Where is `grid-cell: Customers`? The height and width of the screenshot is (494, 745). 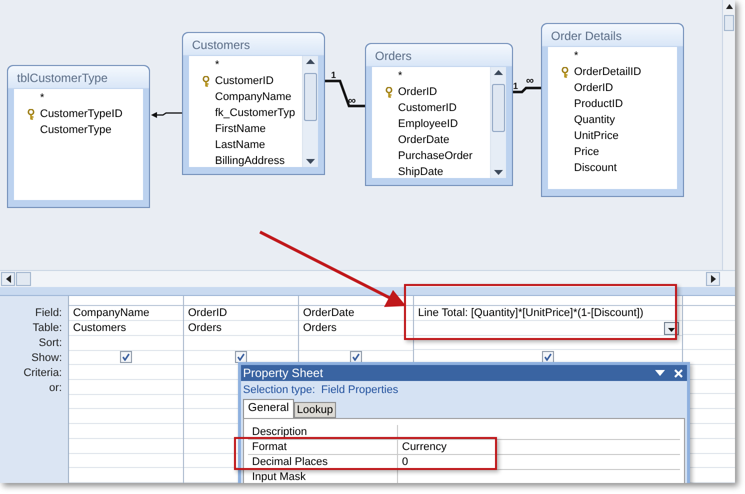
grid-cell: Customers is located at coordinates (126, 328).